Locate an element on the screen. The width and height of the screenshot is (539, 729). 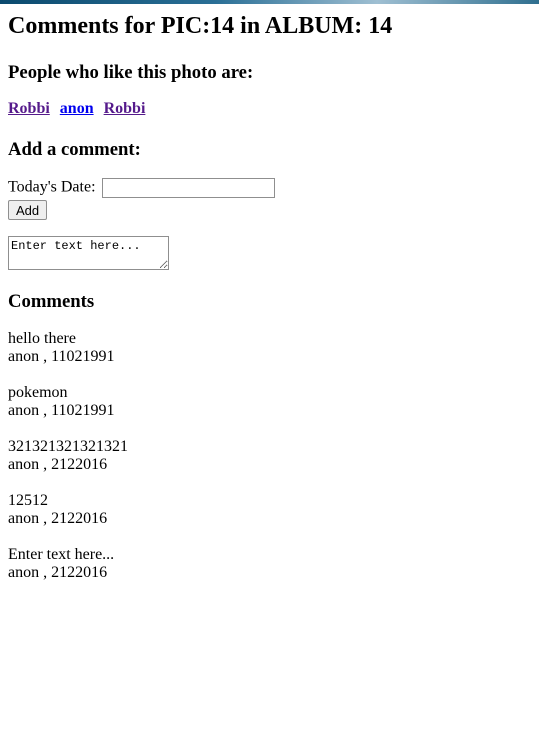
comments-heading: Comments is located at coordinates (51, 301).